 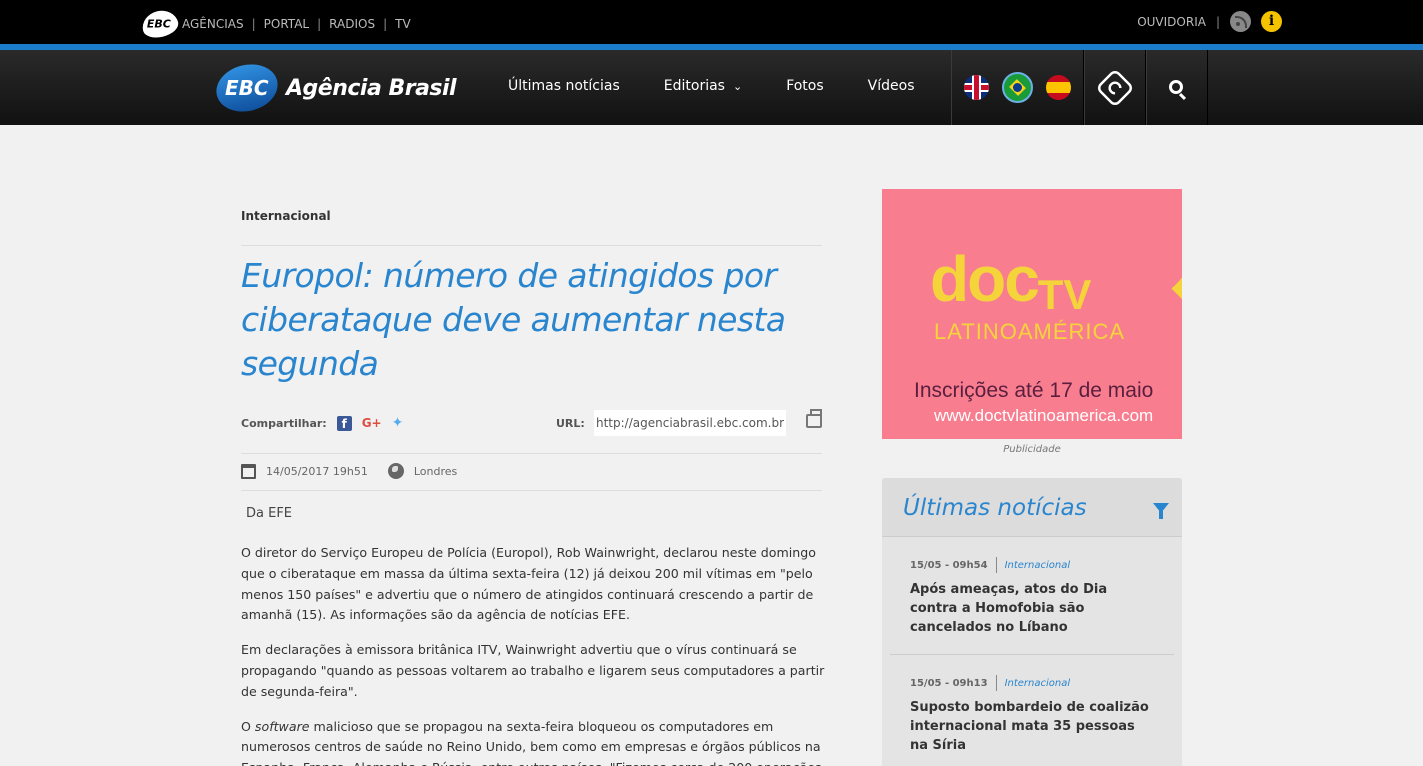 What do you see at coordinates (995, 508) in the screenshot?
I see `latest-news-title: Últimas notícias` at bounding box center [995, 508].